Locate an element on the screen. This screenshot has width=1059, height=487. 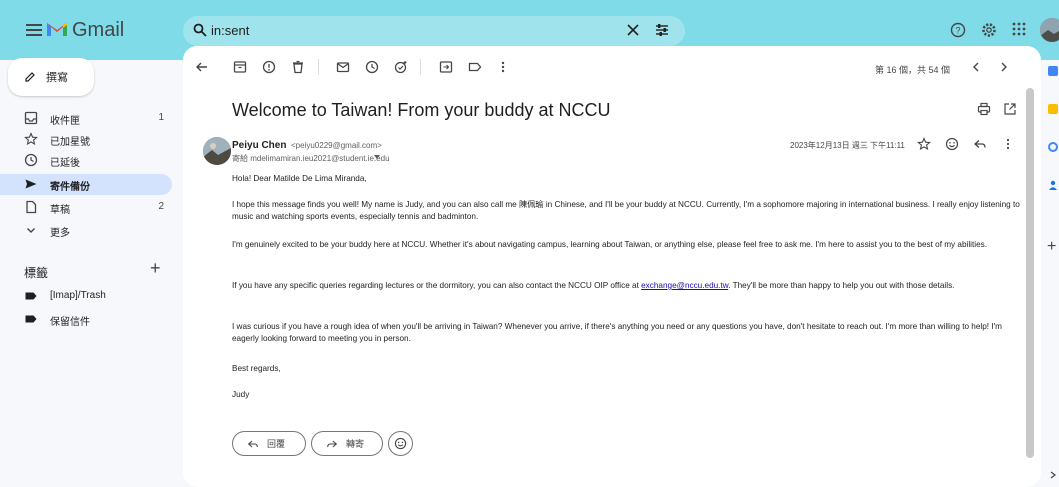
help-icon: ? is located at coordinates (958, 30).